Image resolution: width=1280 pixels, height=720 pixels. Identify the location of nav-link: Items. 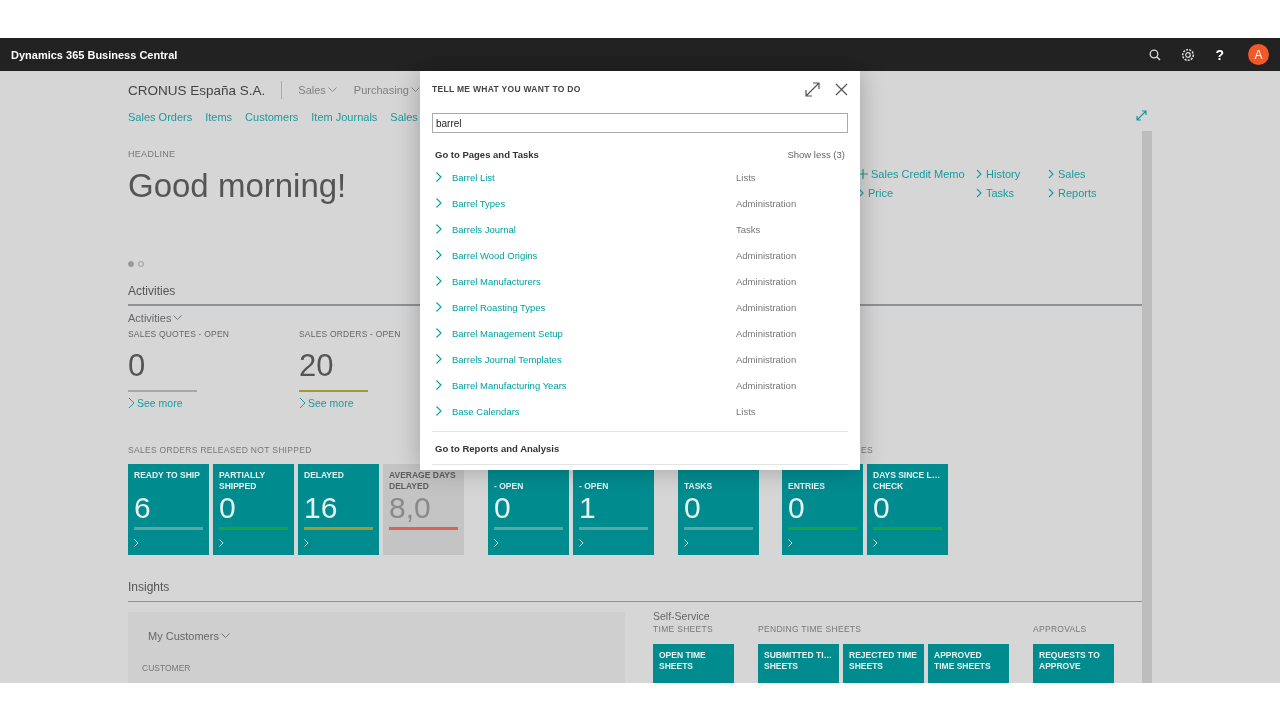
(219, 117).